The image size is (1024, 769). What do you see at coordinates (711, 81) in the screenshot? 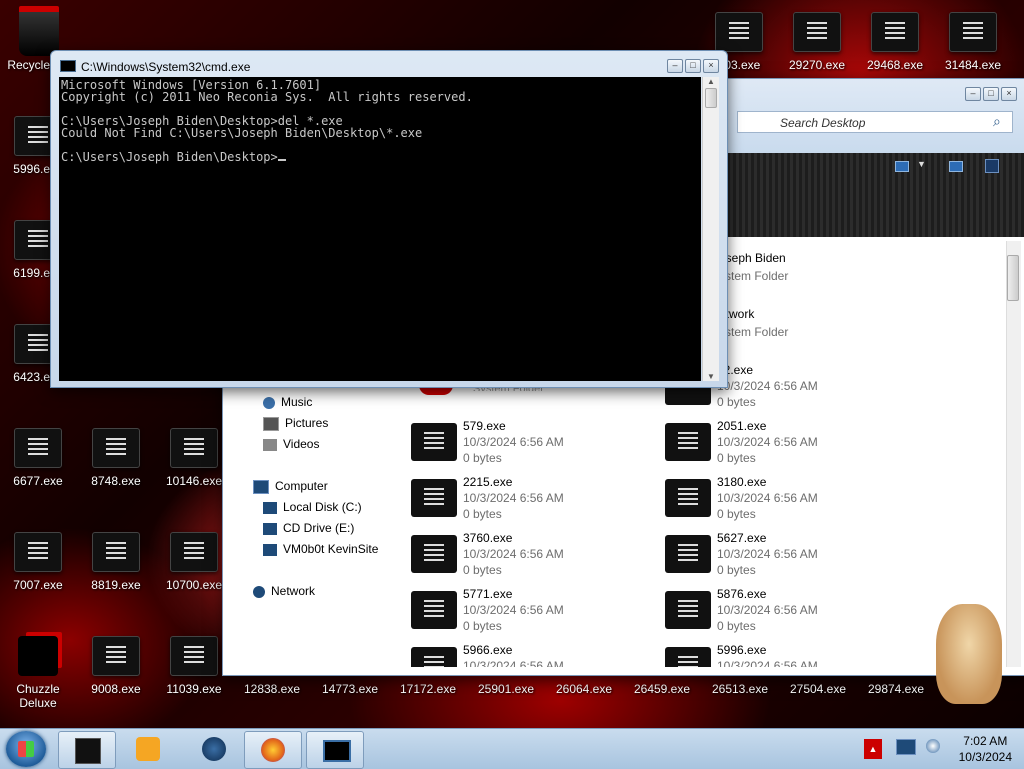
I see `scroll-up-icon: ▲` at bounding box center [711, 81].